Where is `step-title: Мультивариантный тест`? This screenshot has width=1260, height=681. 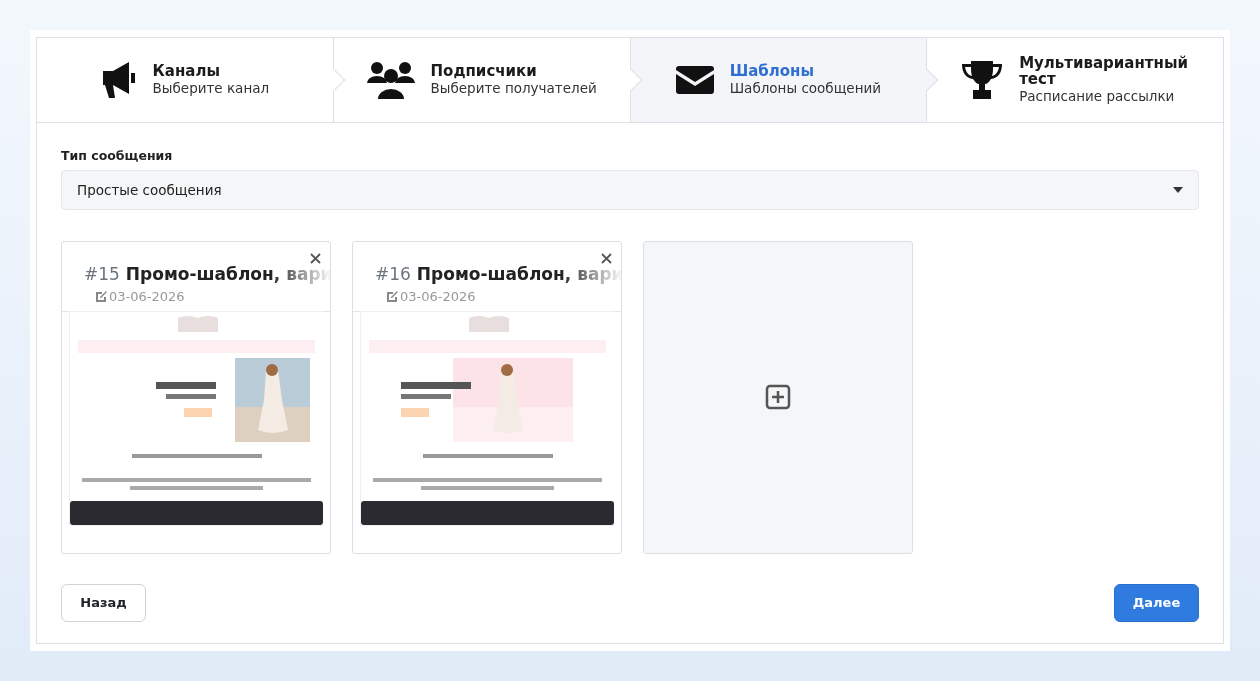 step-title: Мультивариантный тест is located at coordinates (1104, 72).